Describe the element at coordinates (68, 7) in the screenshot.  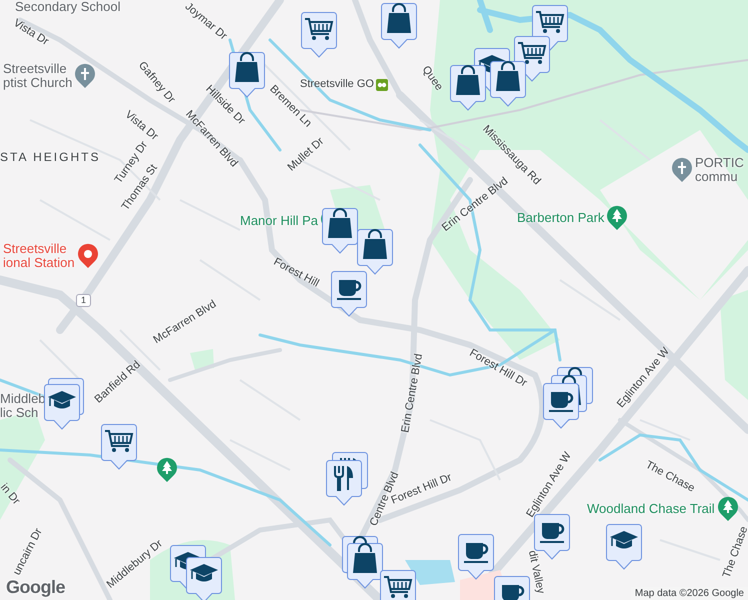
I see `place-label: Secondary School` at that location.